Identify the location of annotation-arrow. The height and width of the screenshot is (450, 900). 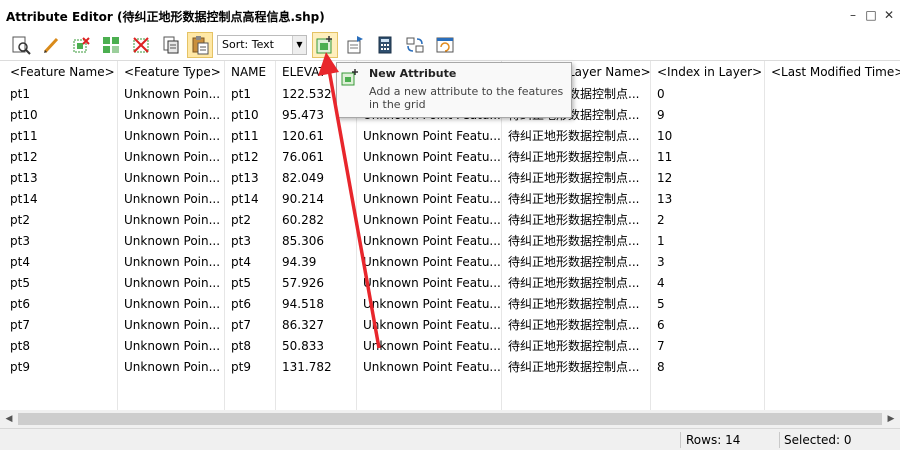
(349, 200).